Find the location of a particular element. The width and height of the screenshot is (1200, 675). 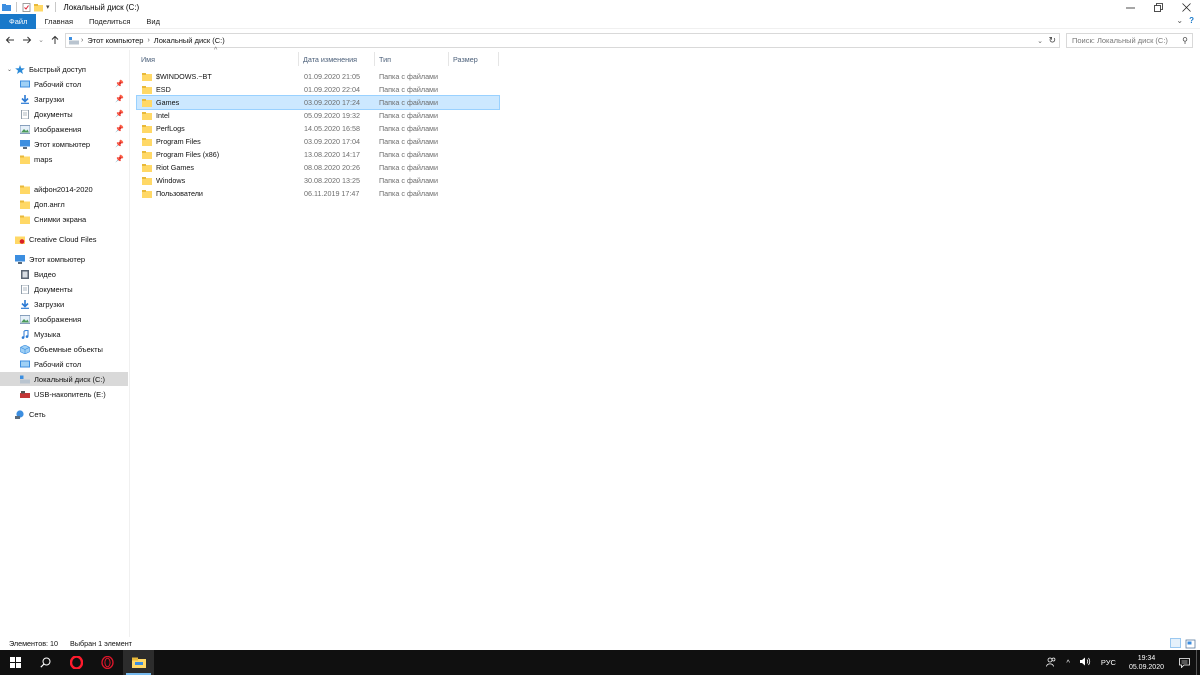

tab-view: Вид is located at coordinates (153, 21).